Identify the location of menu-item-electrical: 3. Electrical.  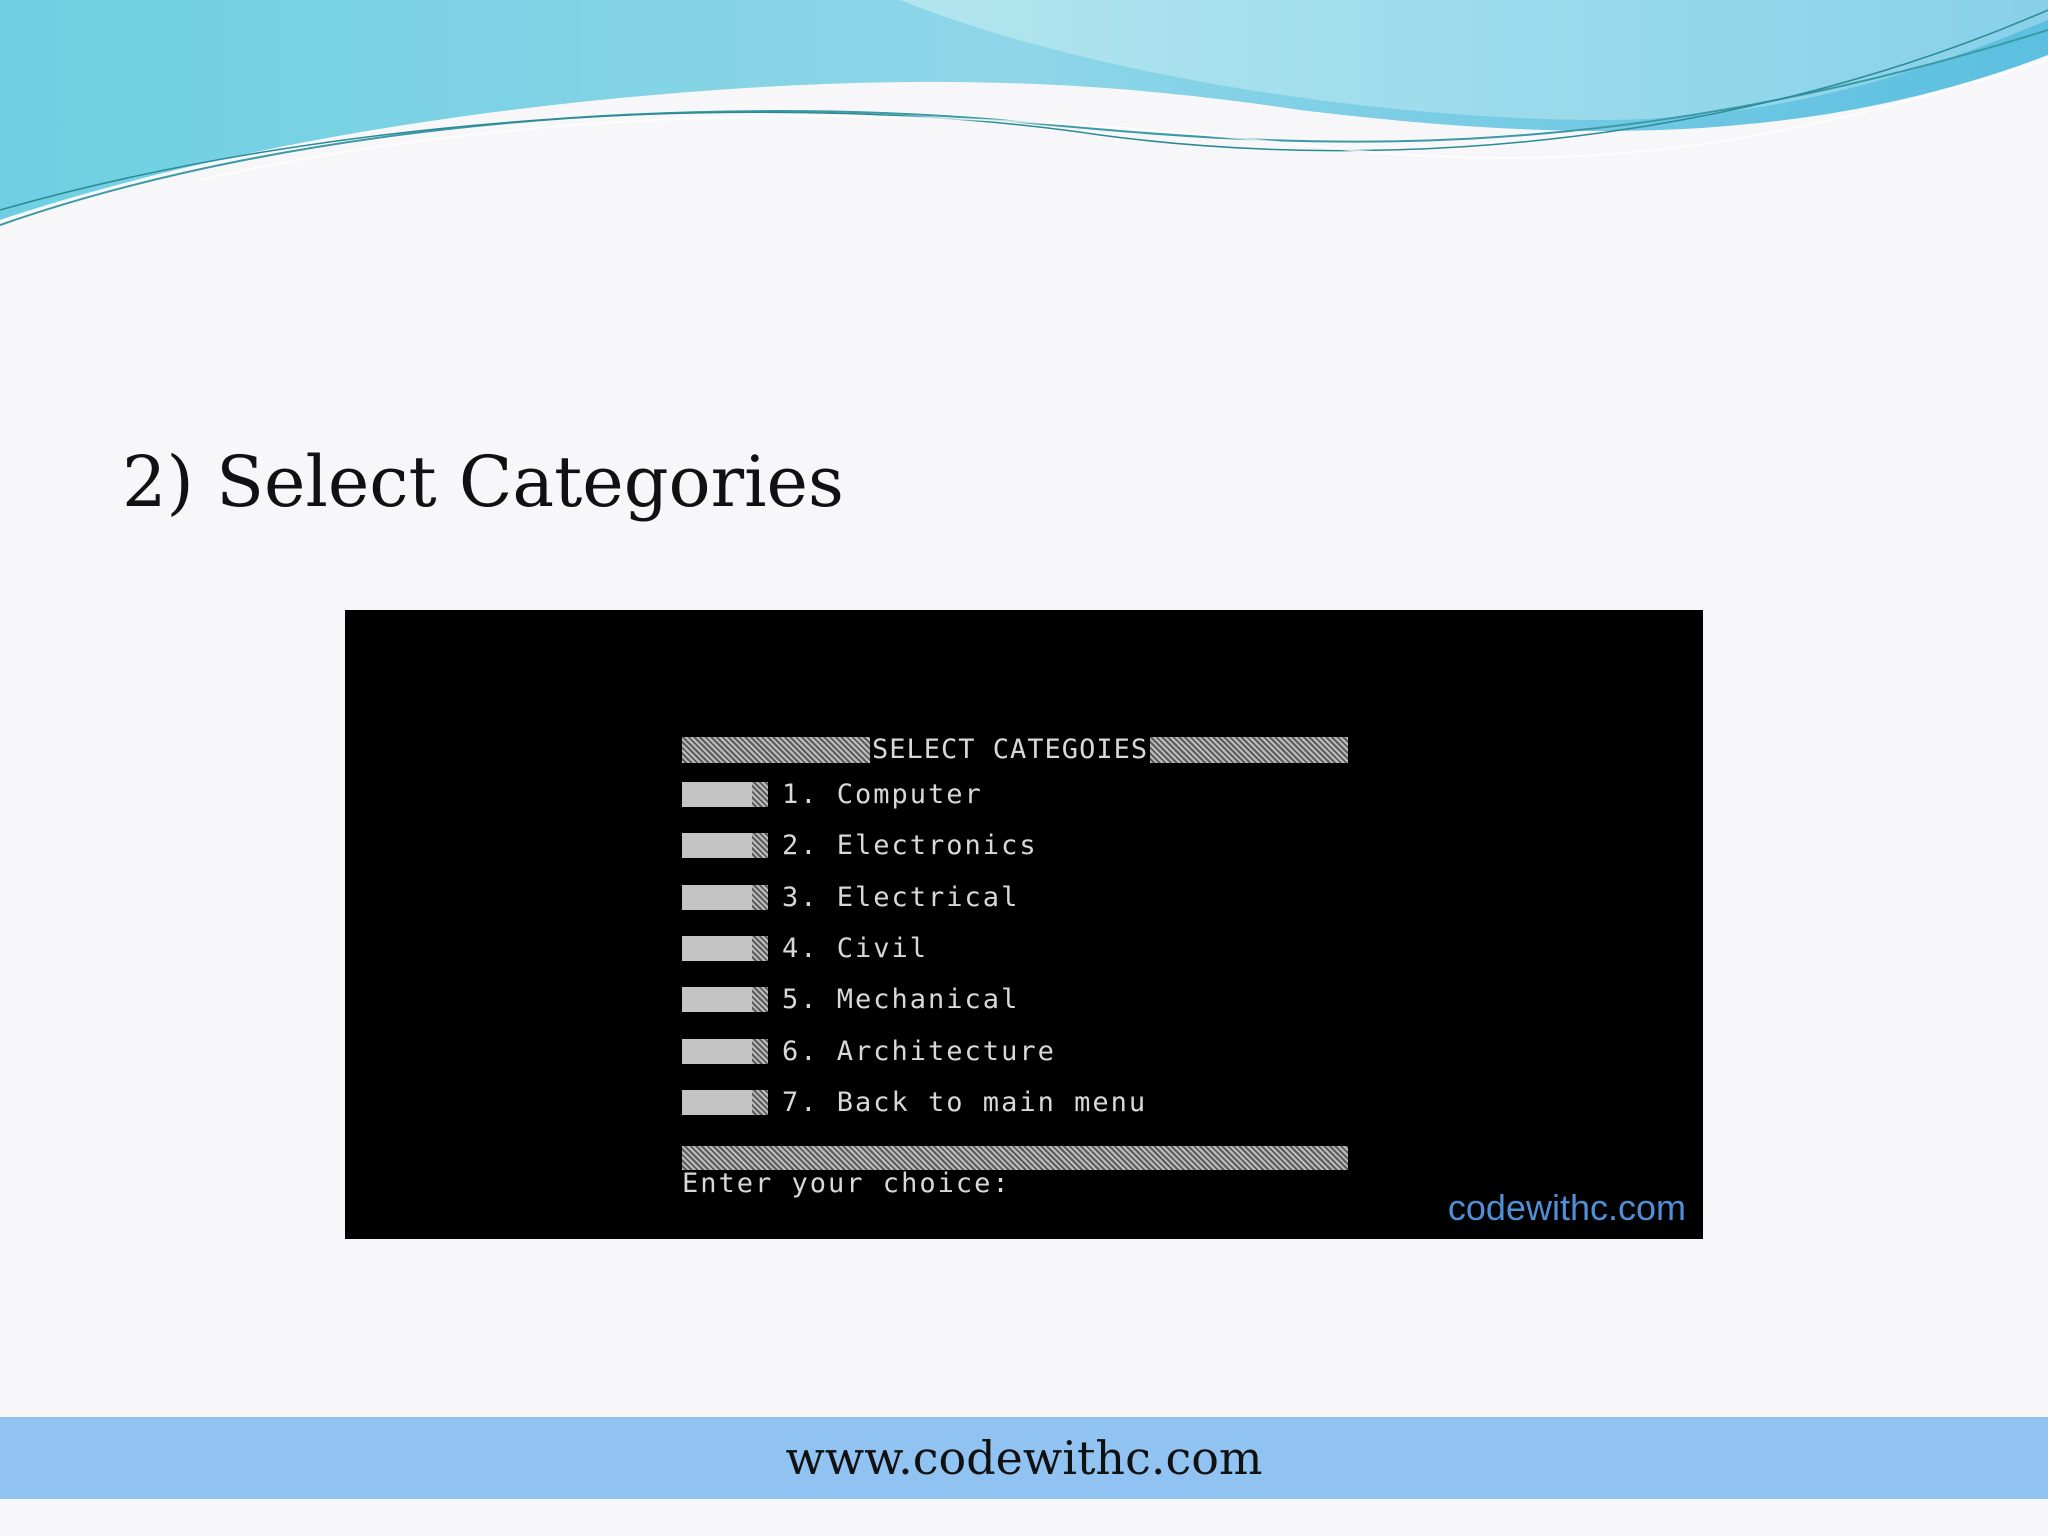
(851, 897).